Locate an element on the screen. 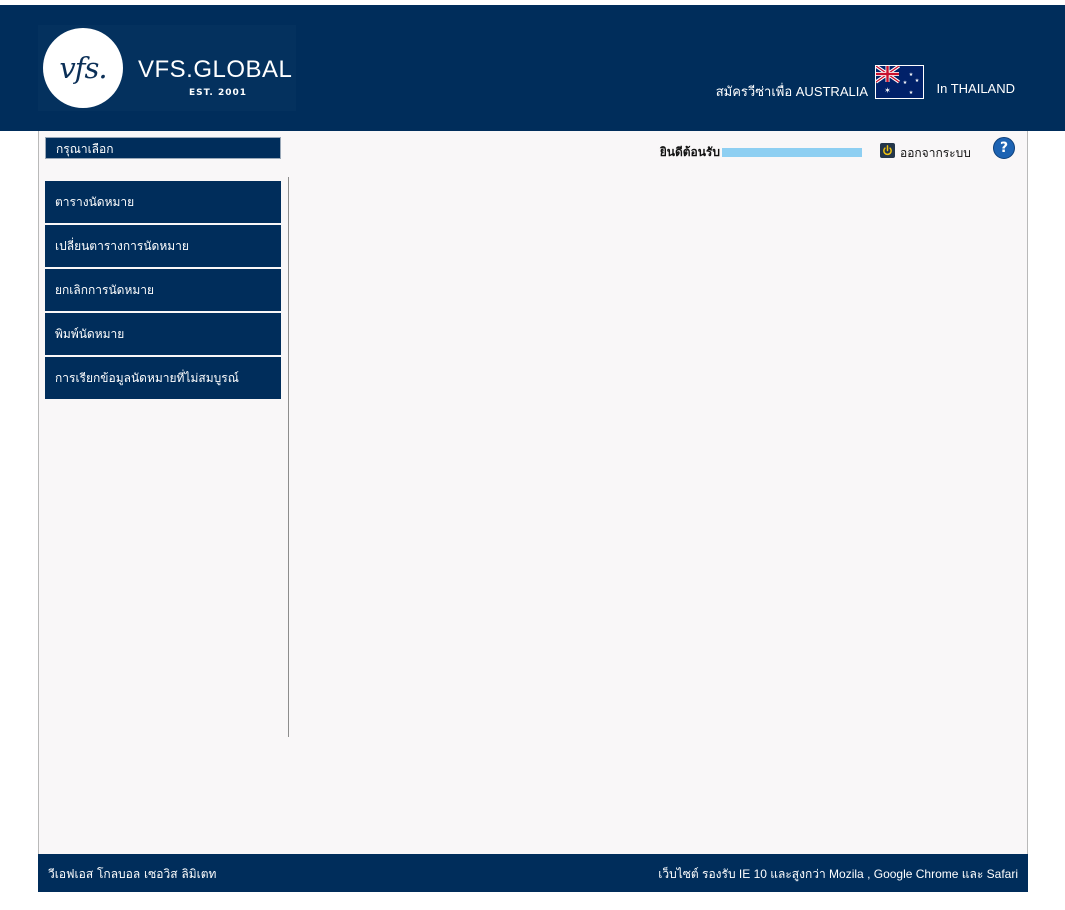  redacted-user-name is located at coordinates (792, 152).